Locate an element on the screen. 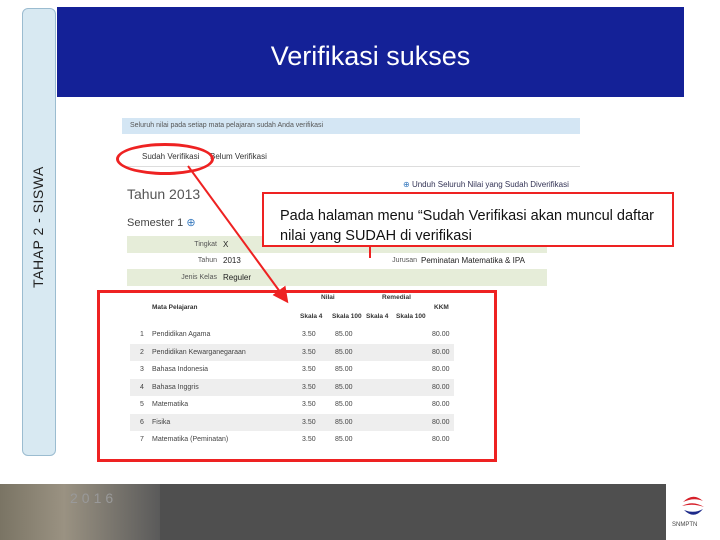  footer-logo-panel: SNMPTN is located at coordinates (693, 512).